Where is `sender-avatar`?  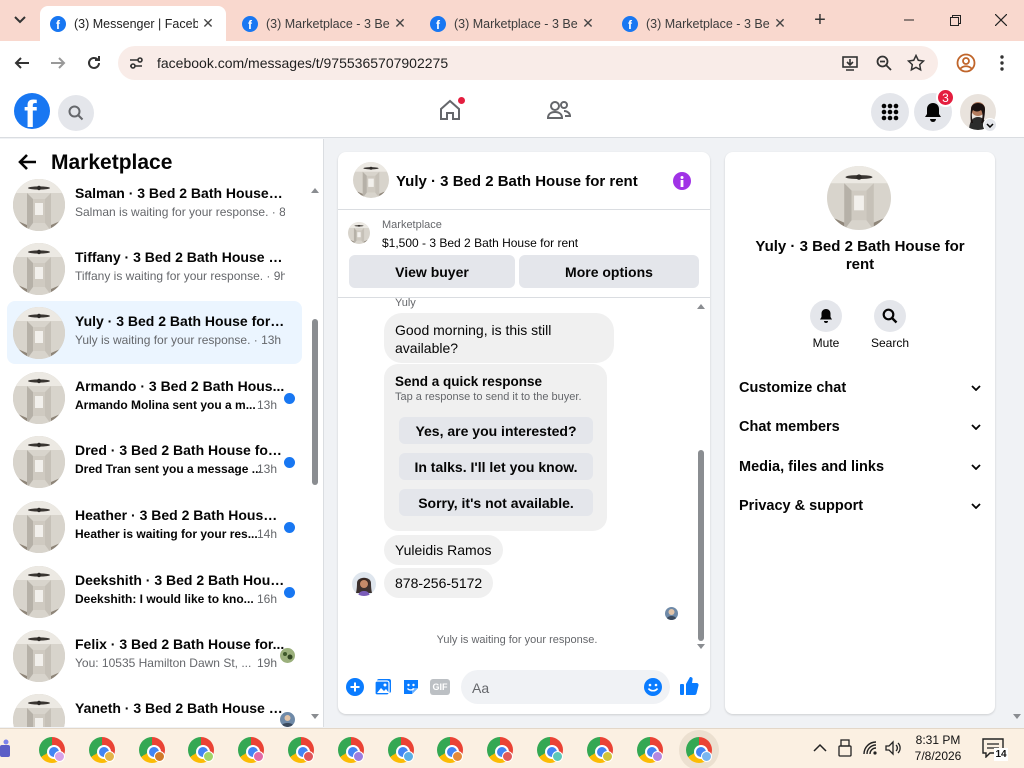 sender-avatar is located at coordinates (364, 584).